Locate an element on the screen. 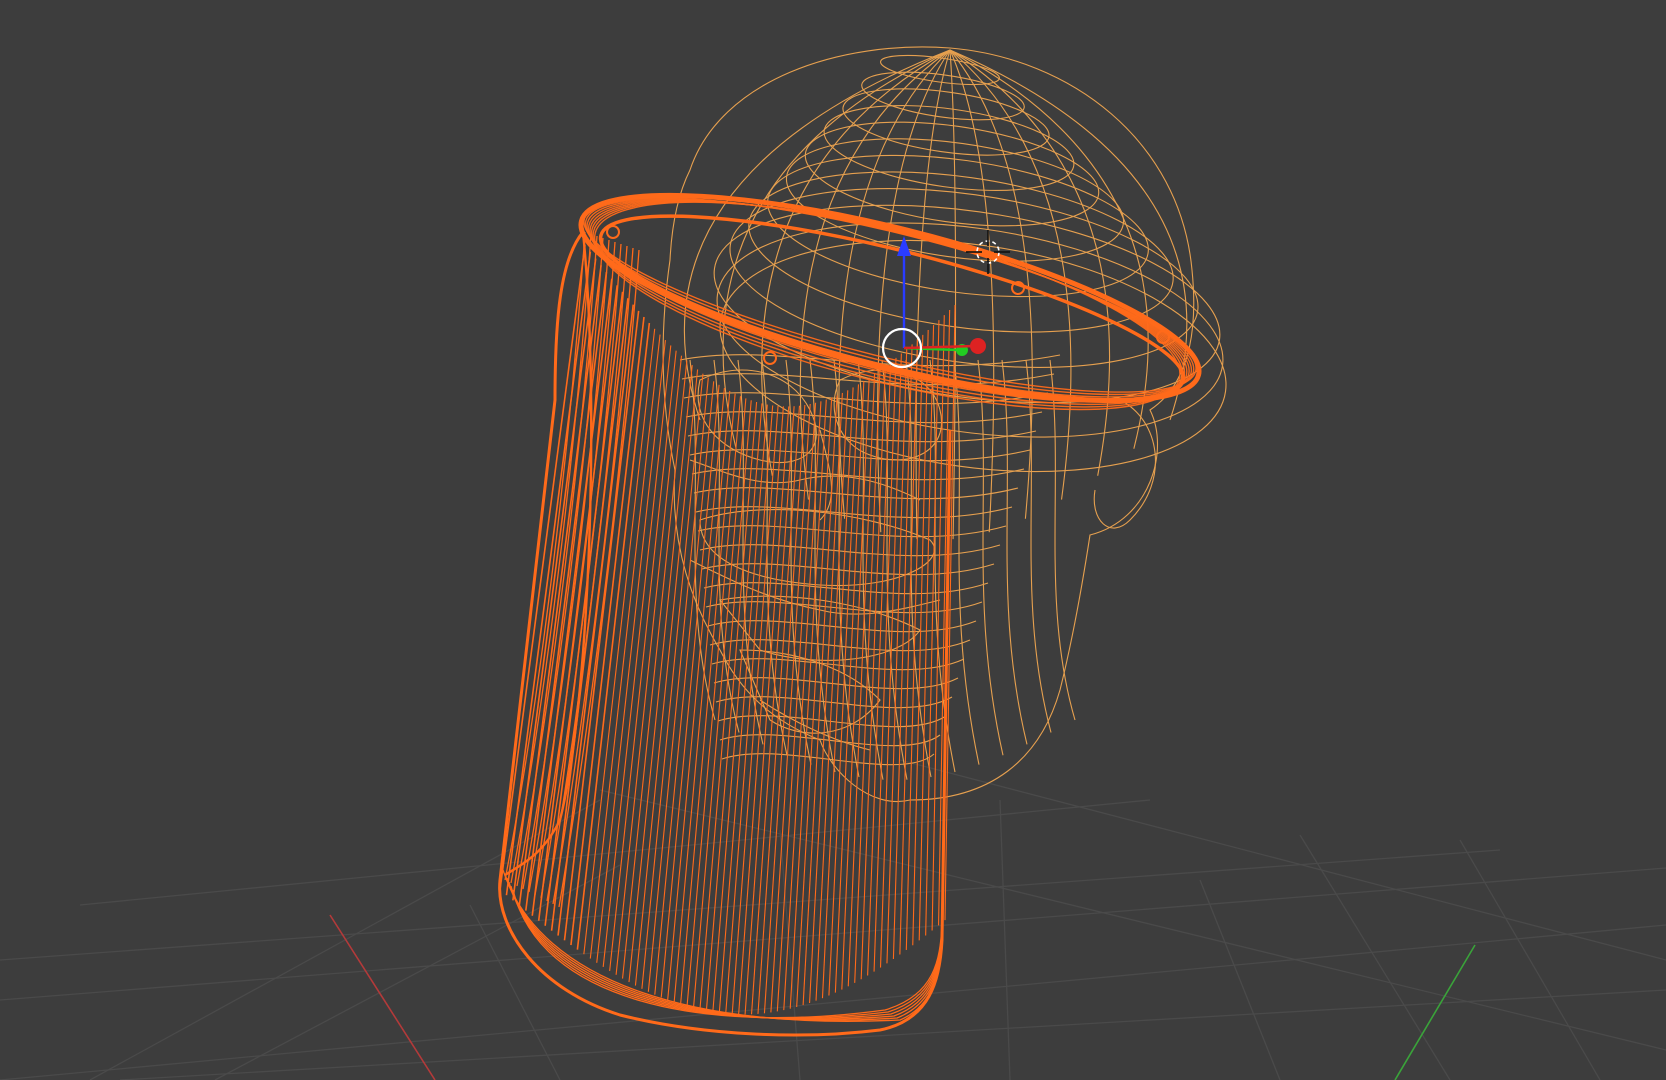 Image resolution: width=1666 pixels, height=1080 pixels. headband-ring is located at coordinates (890, 302).